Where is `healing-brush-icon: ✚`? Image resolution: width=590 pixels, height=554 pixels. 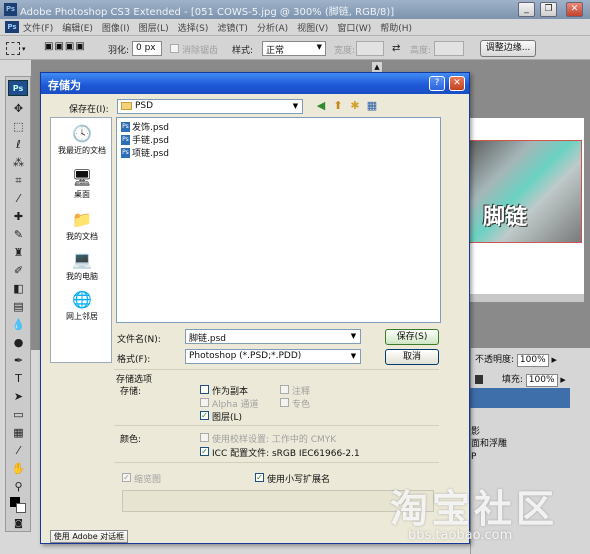 healing-brush-icon: ✚ is located at coordinates (18, 216).